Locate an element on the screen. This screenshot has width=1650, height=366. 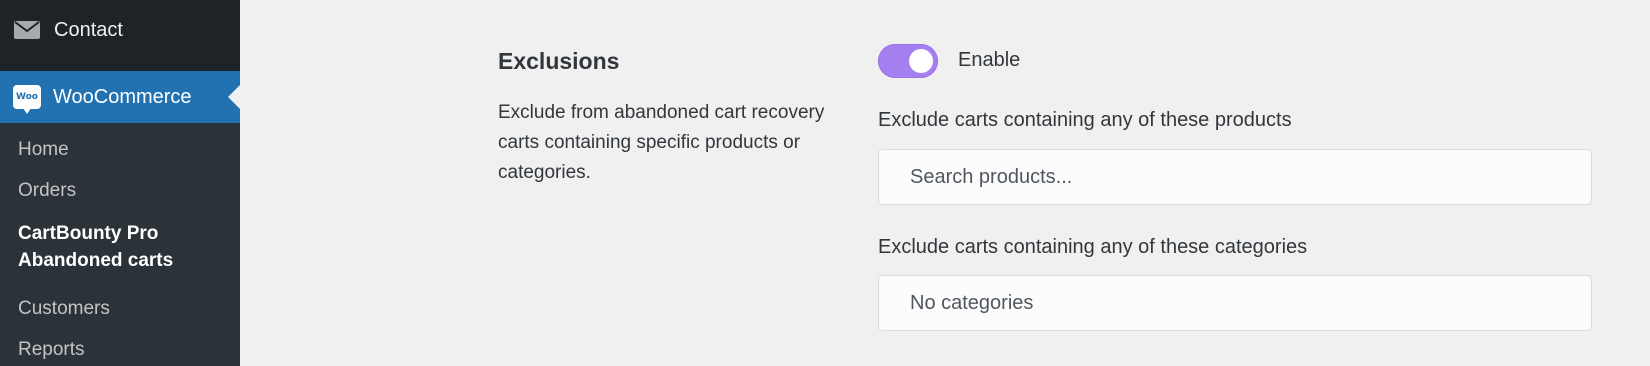
submenu-item-customers: Customers is located at coordinates (64, 309).